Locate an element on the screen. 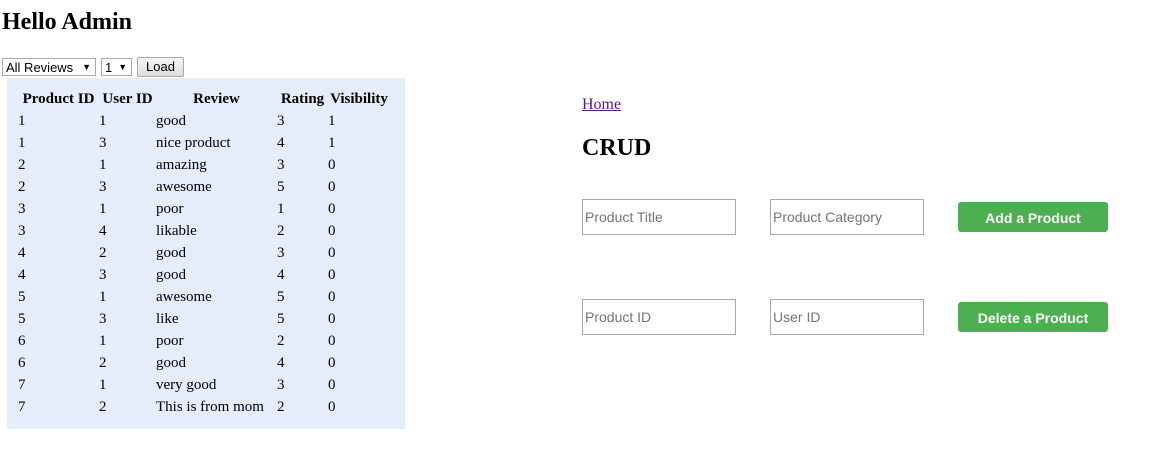  delete-product-button: Delete a Product is located at coordinates (1033, 317).